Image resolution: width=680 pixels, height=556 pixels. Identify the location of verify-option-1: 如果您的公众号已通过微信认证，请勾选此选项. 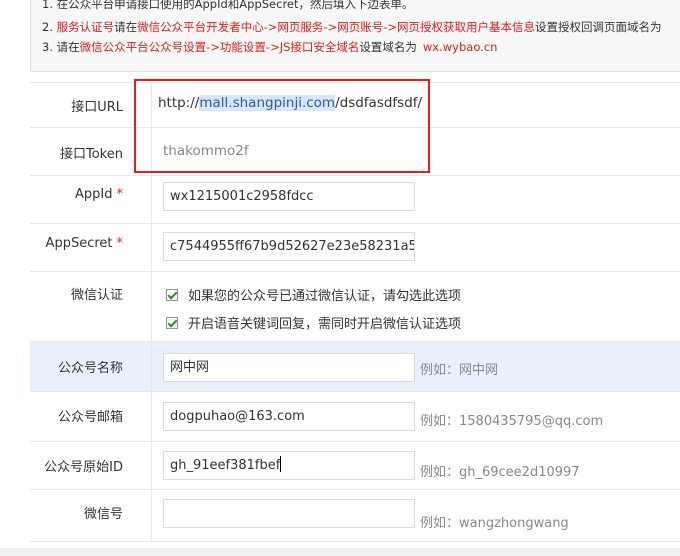
(313, 294).